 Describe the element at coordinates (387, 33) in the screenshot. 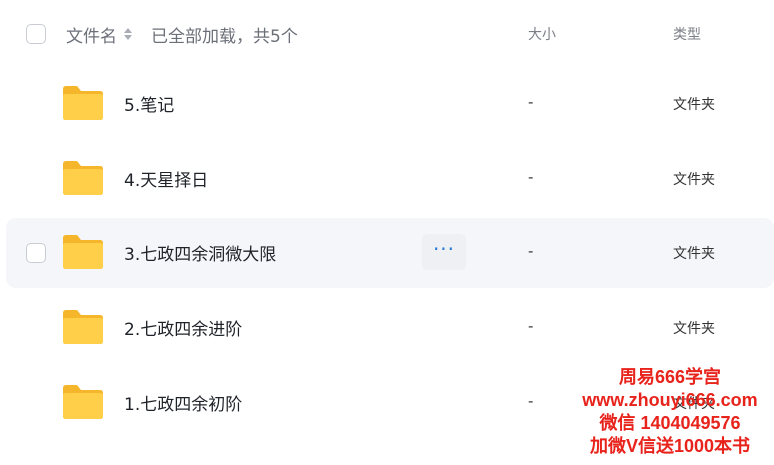

I see `file-list-header: 文件名 已全部加载，共5个 大小 类型` at that location.